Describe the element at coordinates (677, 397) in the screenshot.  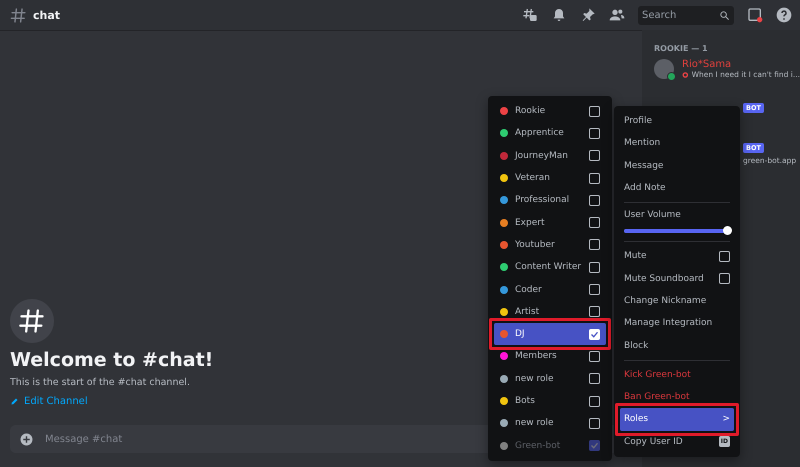
I see `menu-item: Ban Green-bot` at that location.